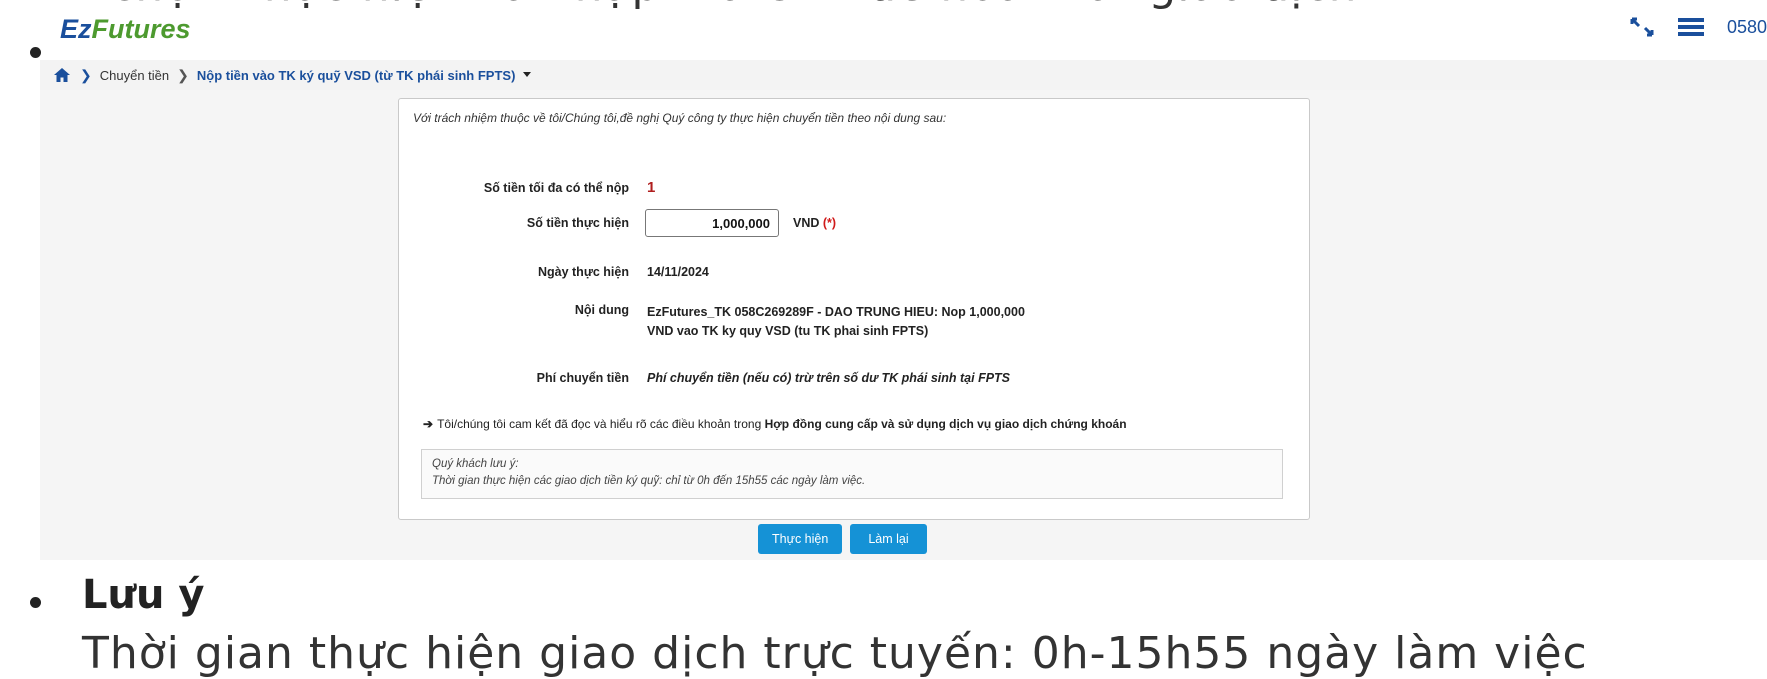 The width and height of the screenshot is (1767, 679). I want to click on hamburger-menu-icon, so click(1691, 27).